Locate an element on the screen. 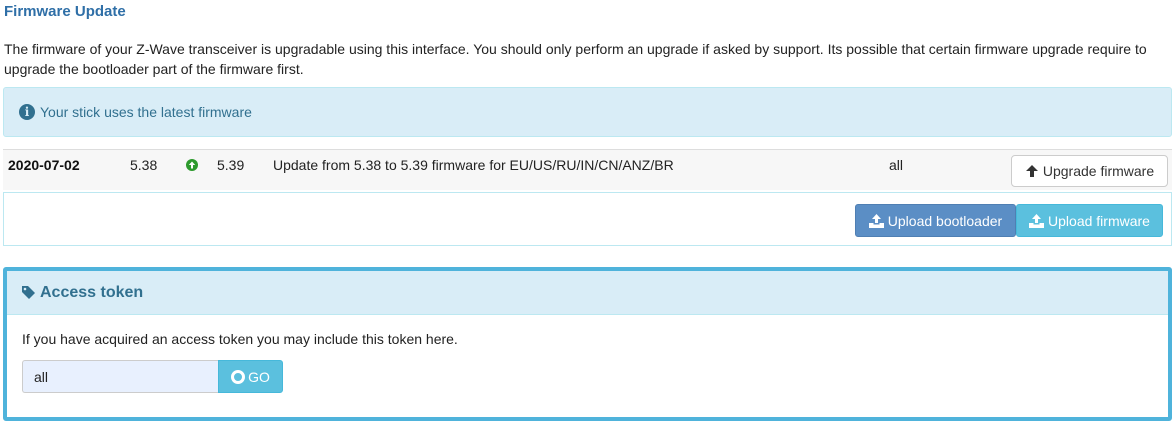 The width and height of the screenshot is (1176, 426). info-icon: i is located at coordinates (27, 112).